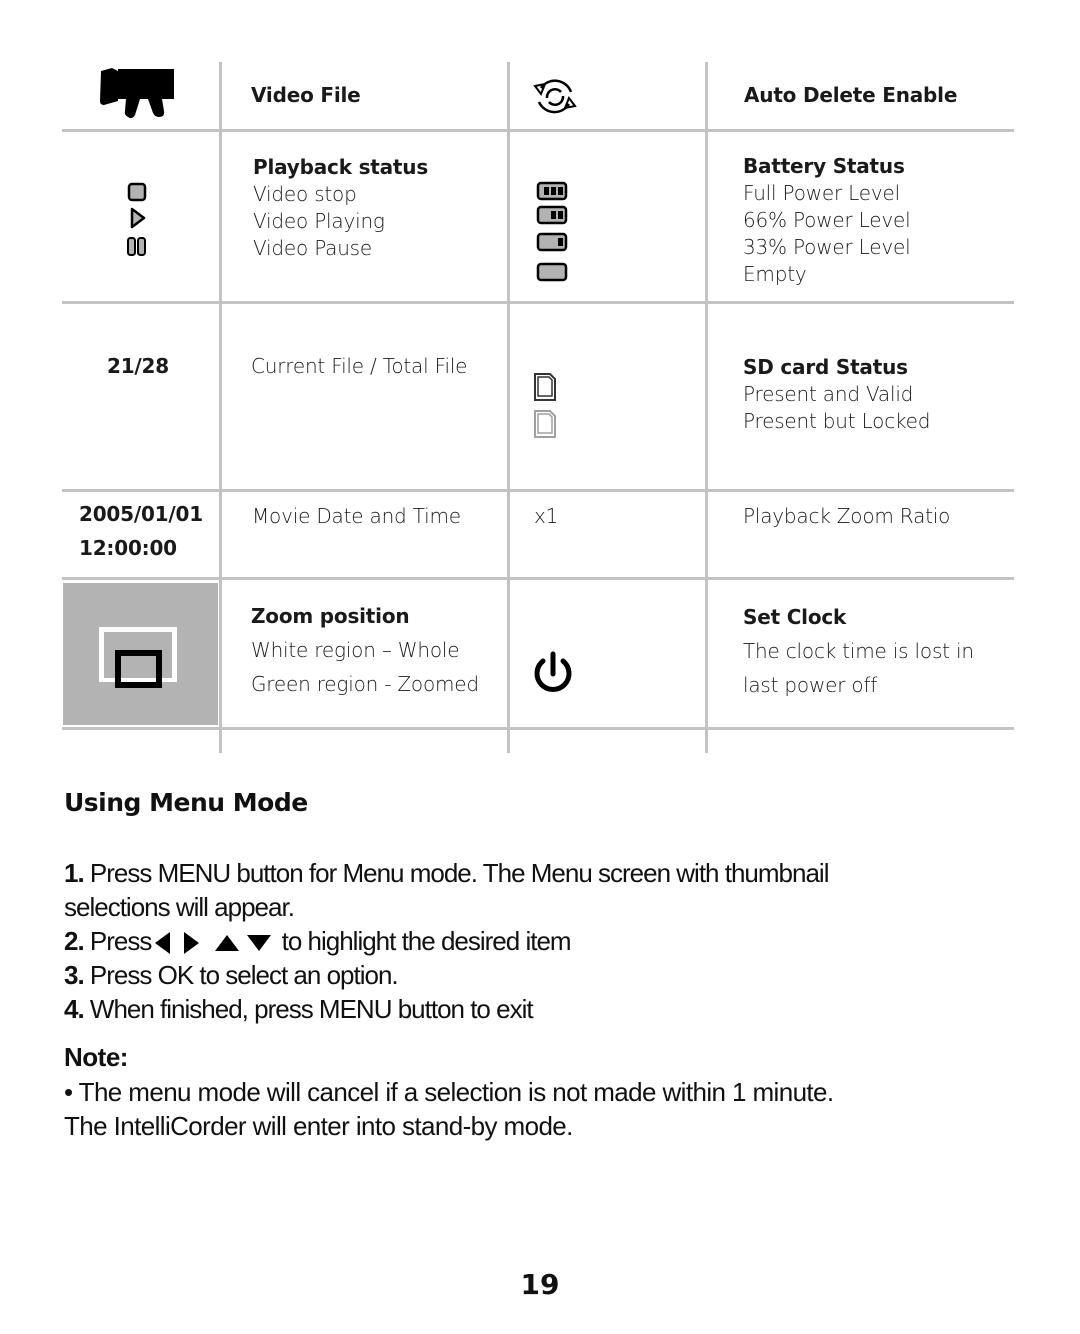  I want to click on playback-status-heading: Playback status, so click(341, 167).